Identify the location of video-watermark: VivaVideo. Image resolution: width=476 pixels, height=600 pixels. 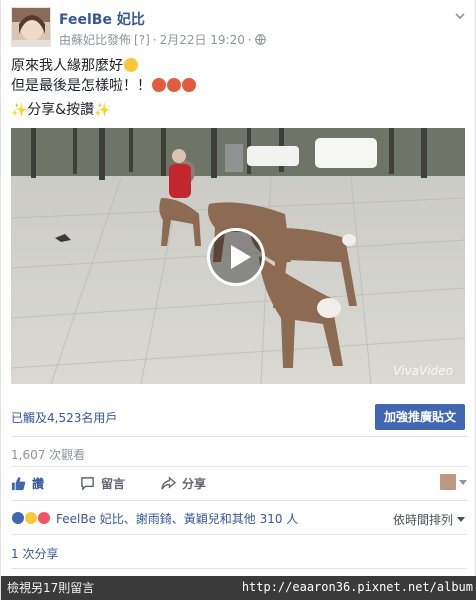
(423, 371).